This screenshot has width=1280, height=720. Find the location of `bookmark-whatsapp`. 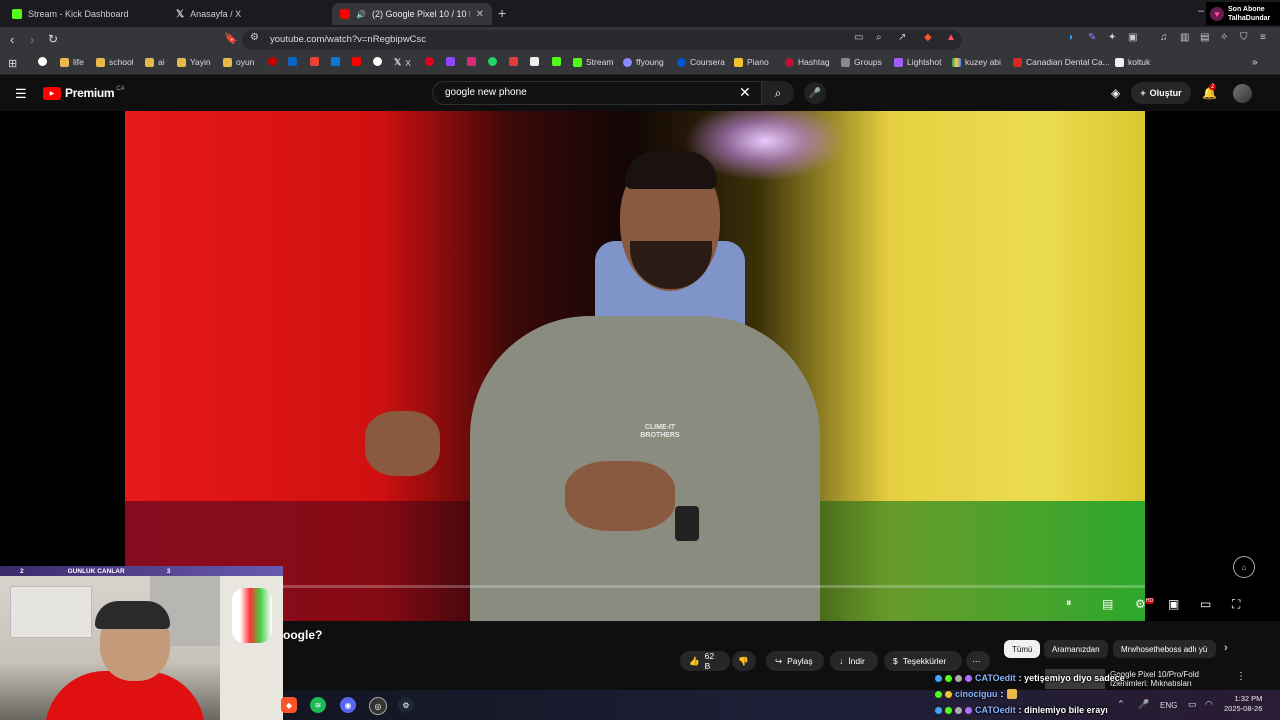

bookmark-whatsapp is located at coordinates (492, 61).